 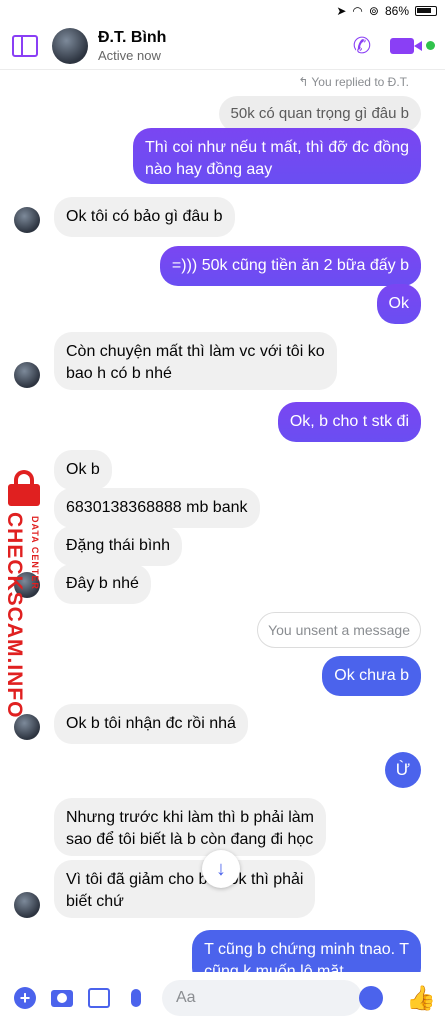 I want to click on message-outgoing: Ok chưa b, so click(x=371, y=676).